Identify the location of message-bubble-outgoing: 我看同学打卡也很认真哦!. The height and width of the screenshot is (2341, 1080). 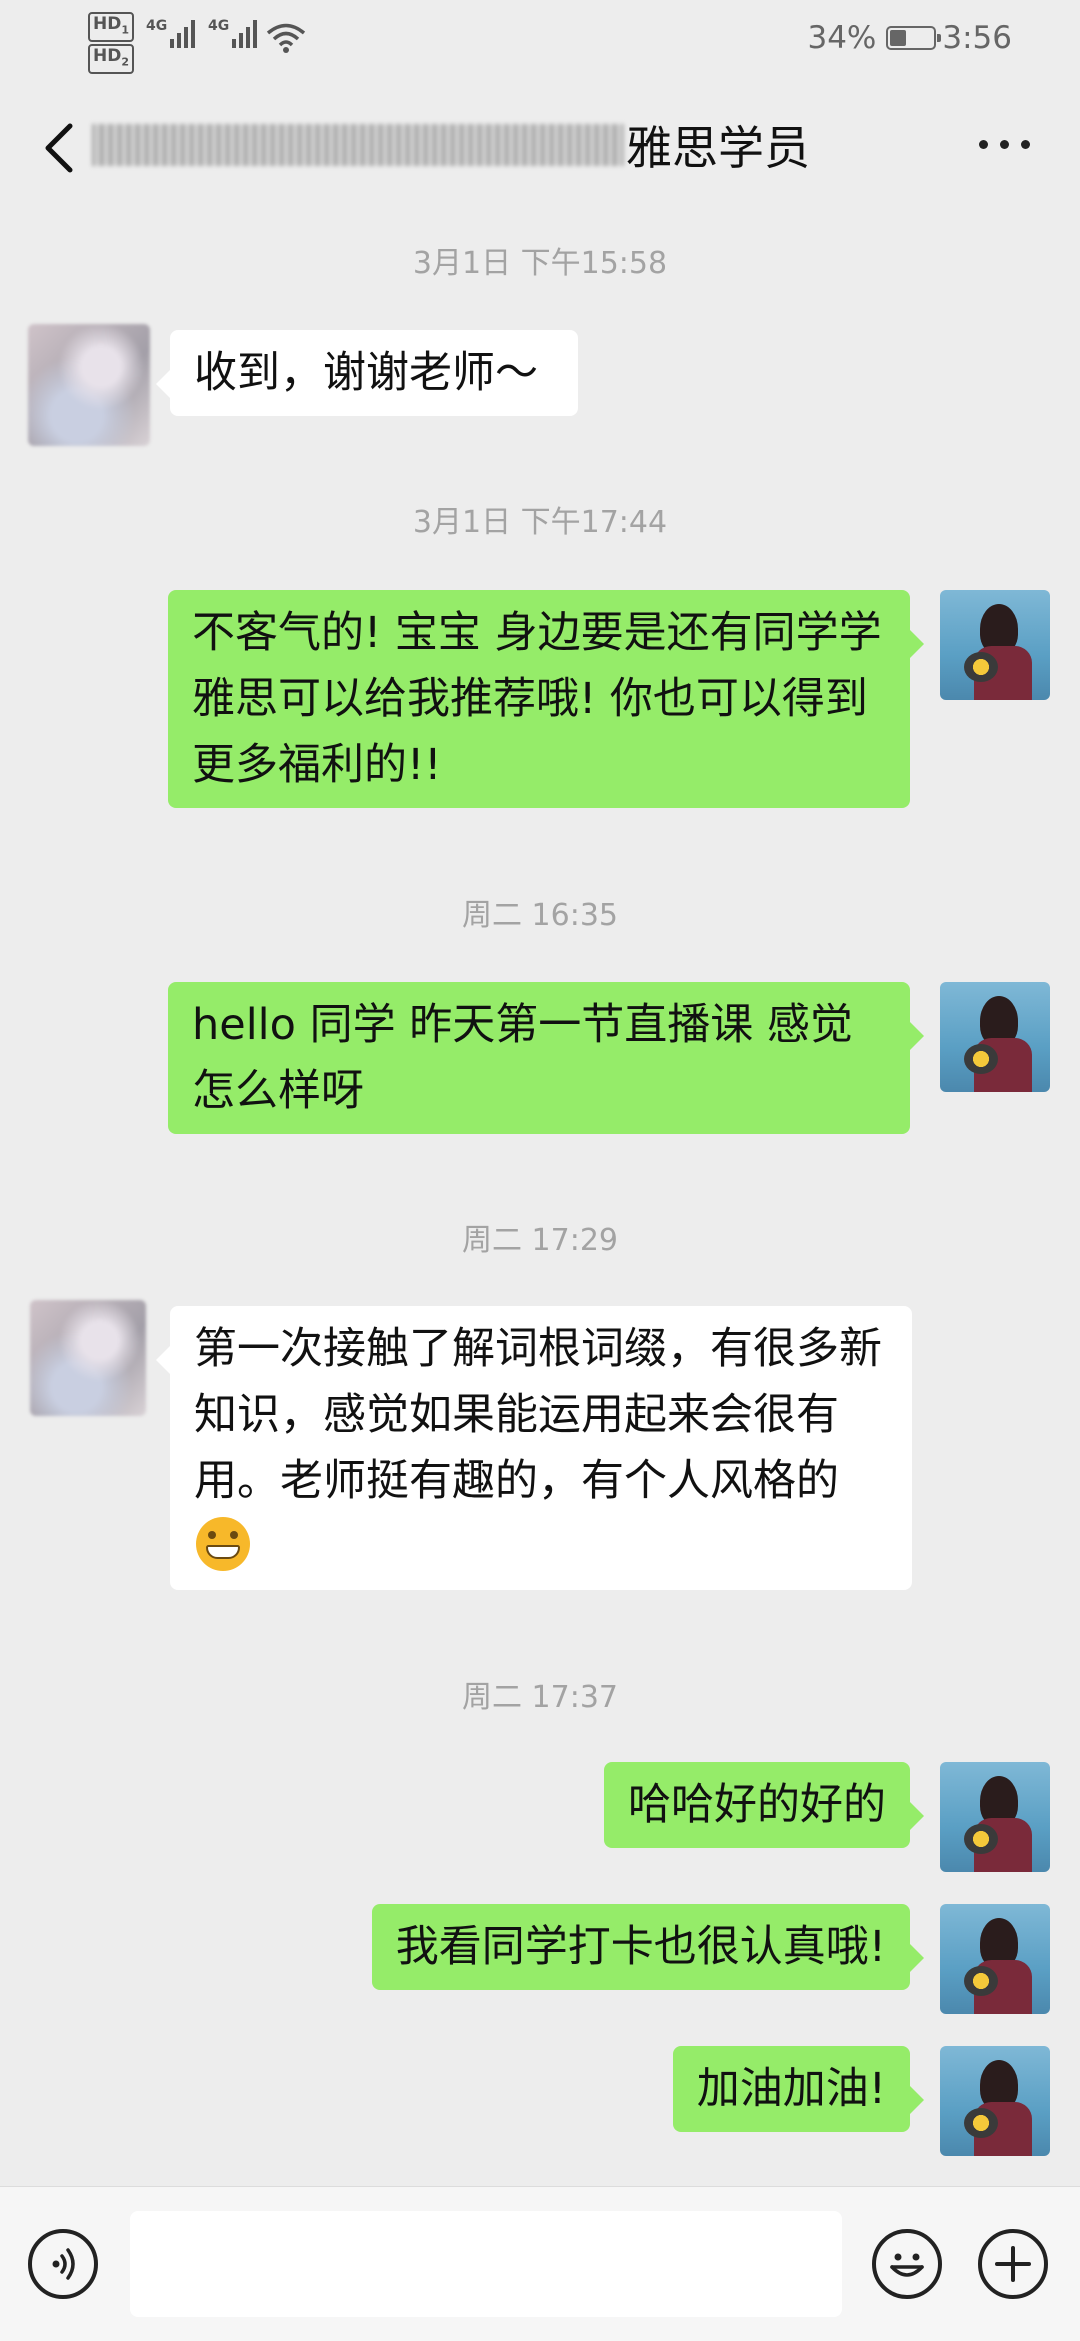
(648, 1947).